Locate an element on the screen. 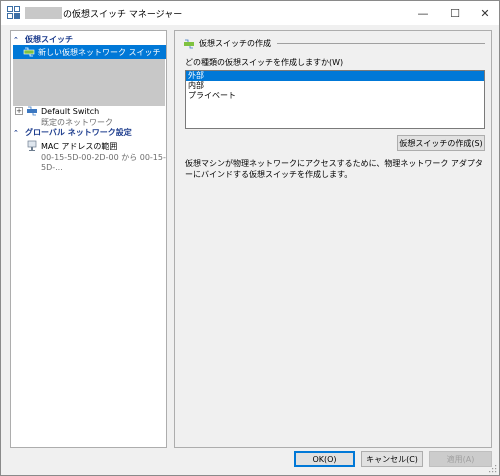 The height and width of the screenshot is (476, 500). redacted-host-name is located at coordinates (43, 13).